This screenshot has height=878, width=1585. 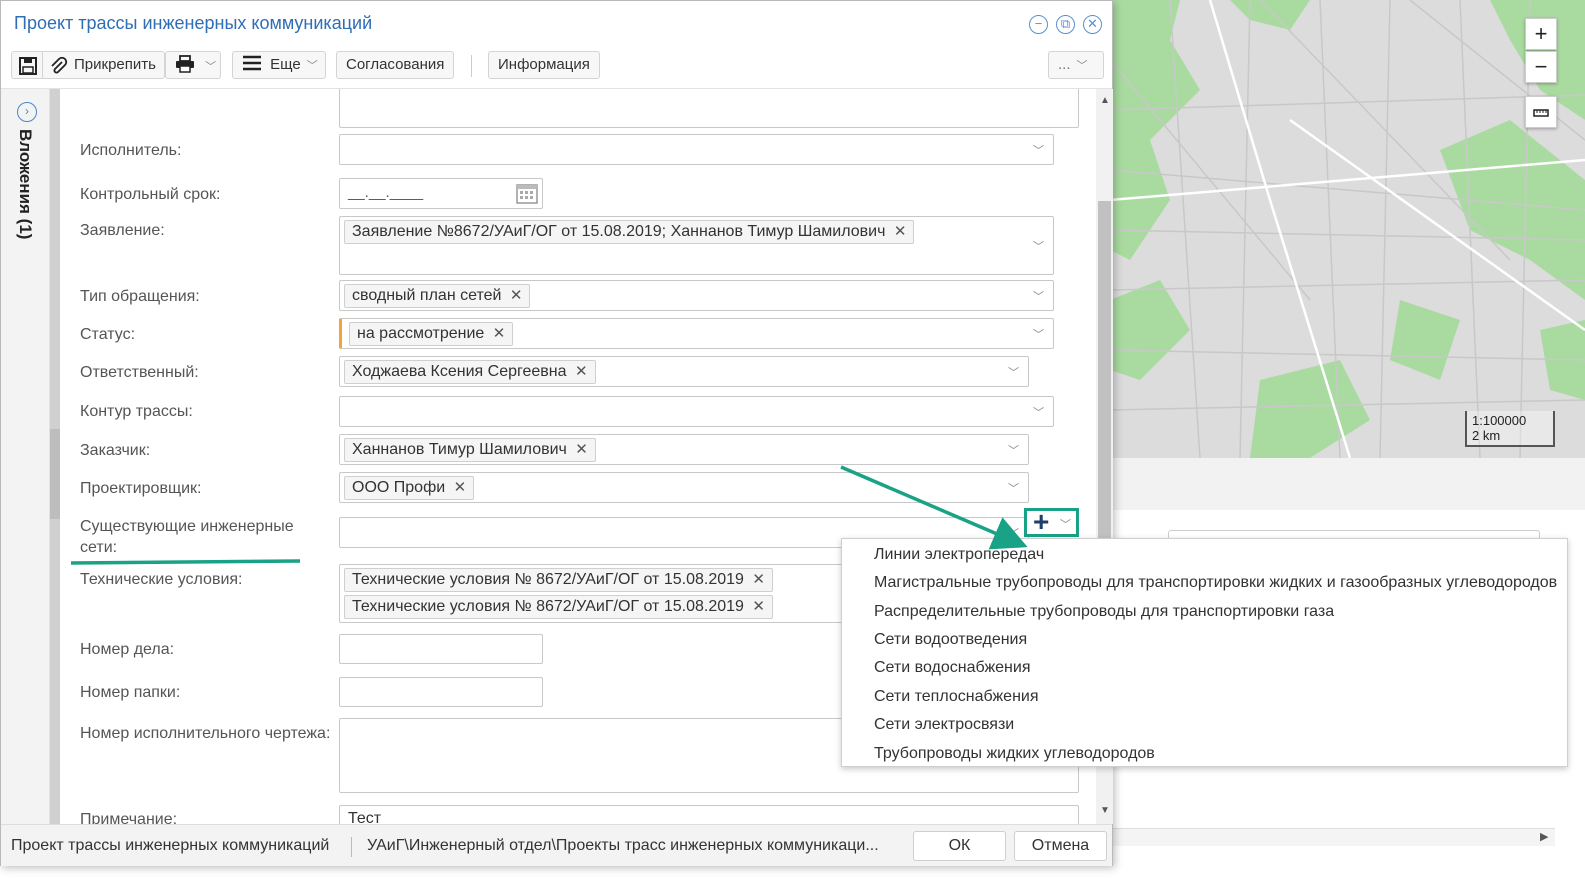 What do you see at coordinates (421, 333) in the screenshot?
I see `status-tag-text: на рассмотрение` at bounding box center [421, 333].